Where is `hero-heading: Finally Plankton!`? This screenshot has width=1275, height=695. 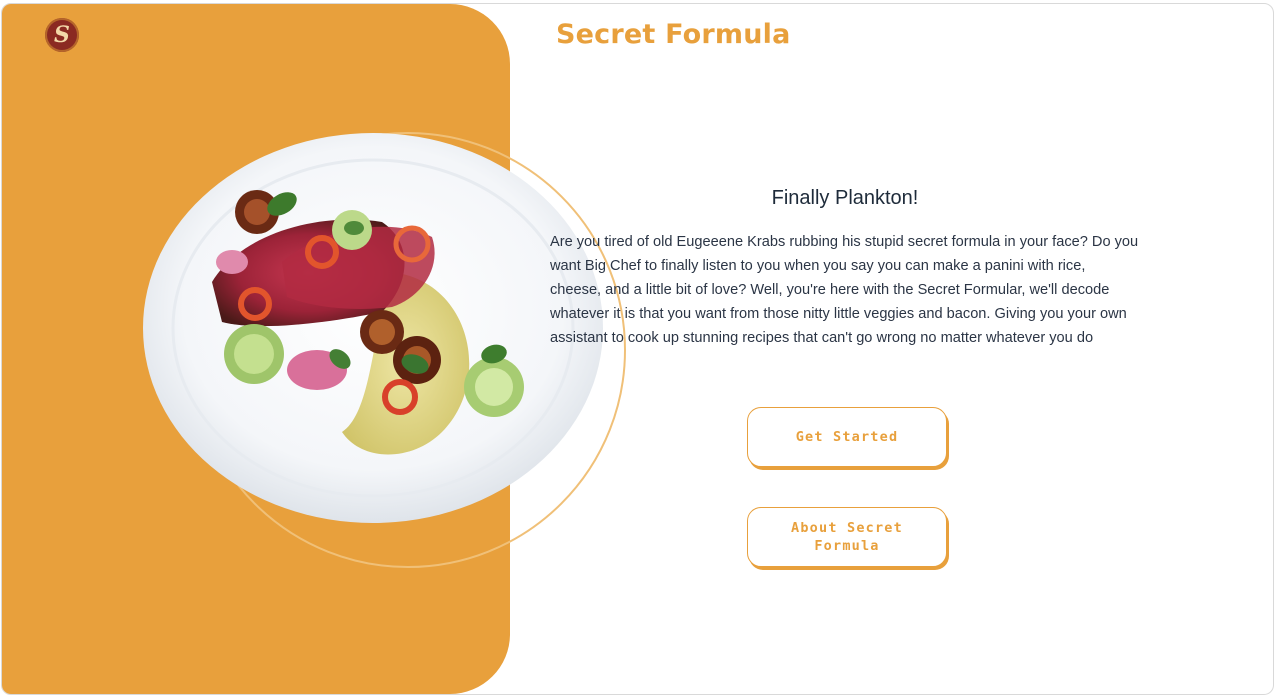 hero-heading: Finally Plankton! is located at coordinates (845, 198).